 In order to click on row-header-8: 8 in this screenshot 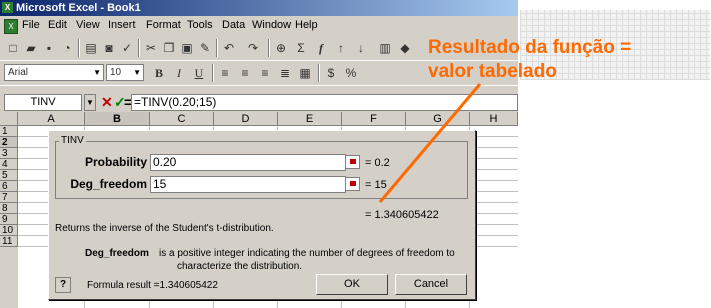, I will do `click(9, 208)`.